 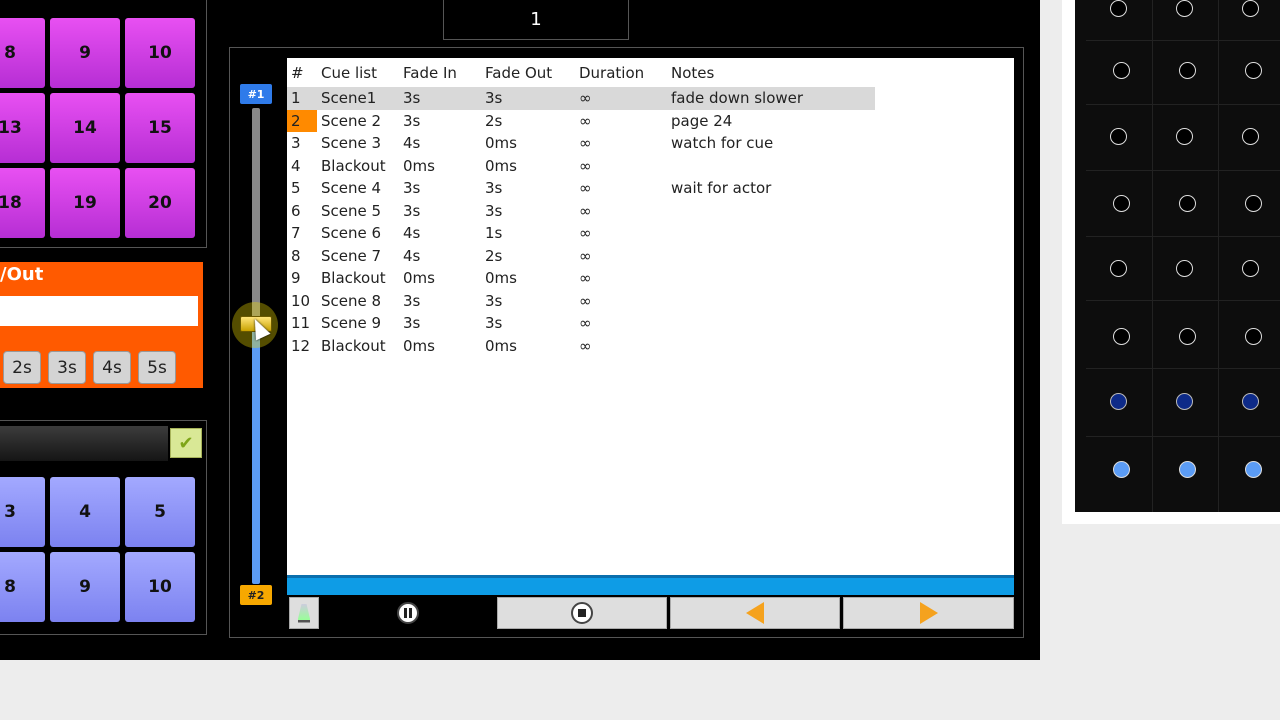 I want to click on column-header: Fade In, so click(x=440, y=72).